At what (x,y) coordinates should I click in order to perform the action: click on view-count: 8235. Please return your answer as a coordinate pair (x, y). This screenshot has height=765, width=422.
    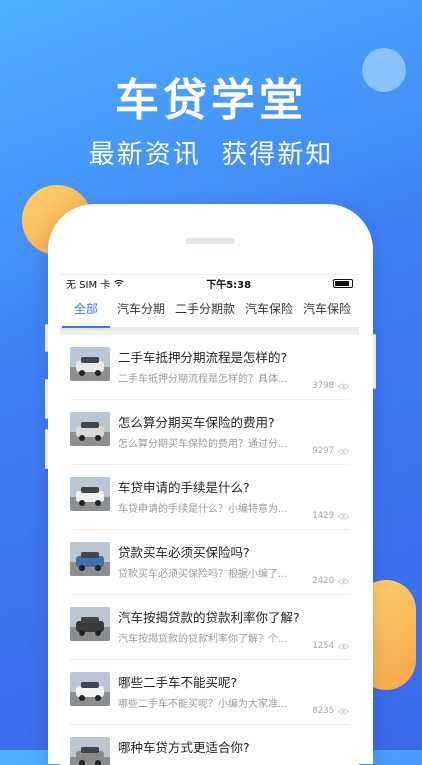
    Looking at the image, I should click on (330, 711).